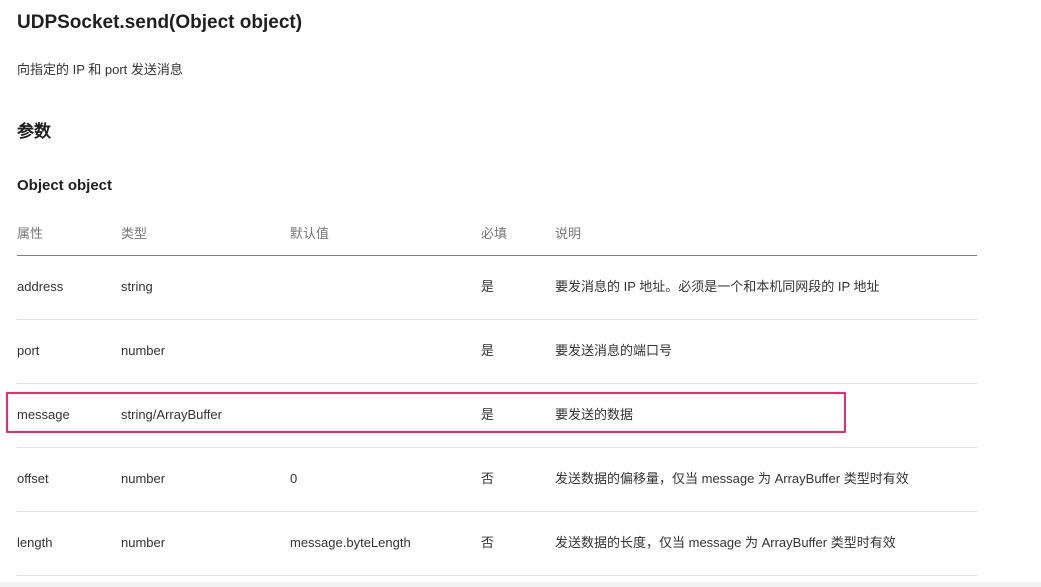  What do you see at coordinates (40, 286) in the screenshot?
I see `cell-property: address` at bounding box center [40, 286].